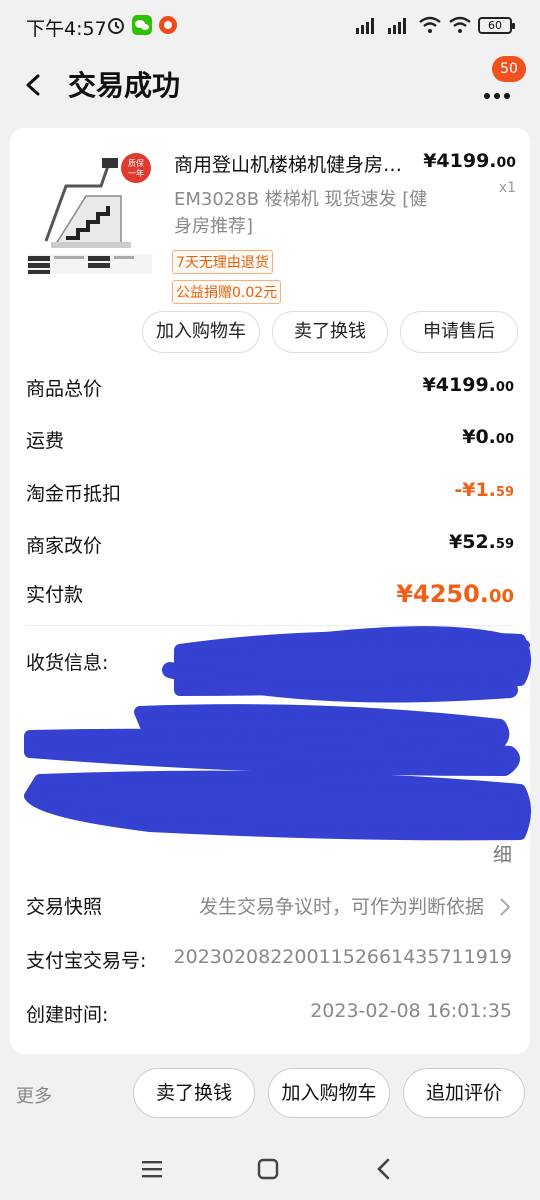  I want to click on alipay-row: 支付宝交易号: 2023020822001152661435711919, so click(270, 961).